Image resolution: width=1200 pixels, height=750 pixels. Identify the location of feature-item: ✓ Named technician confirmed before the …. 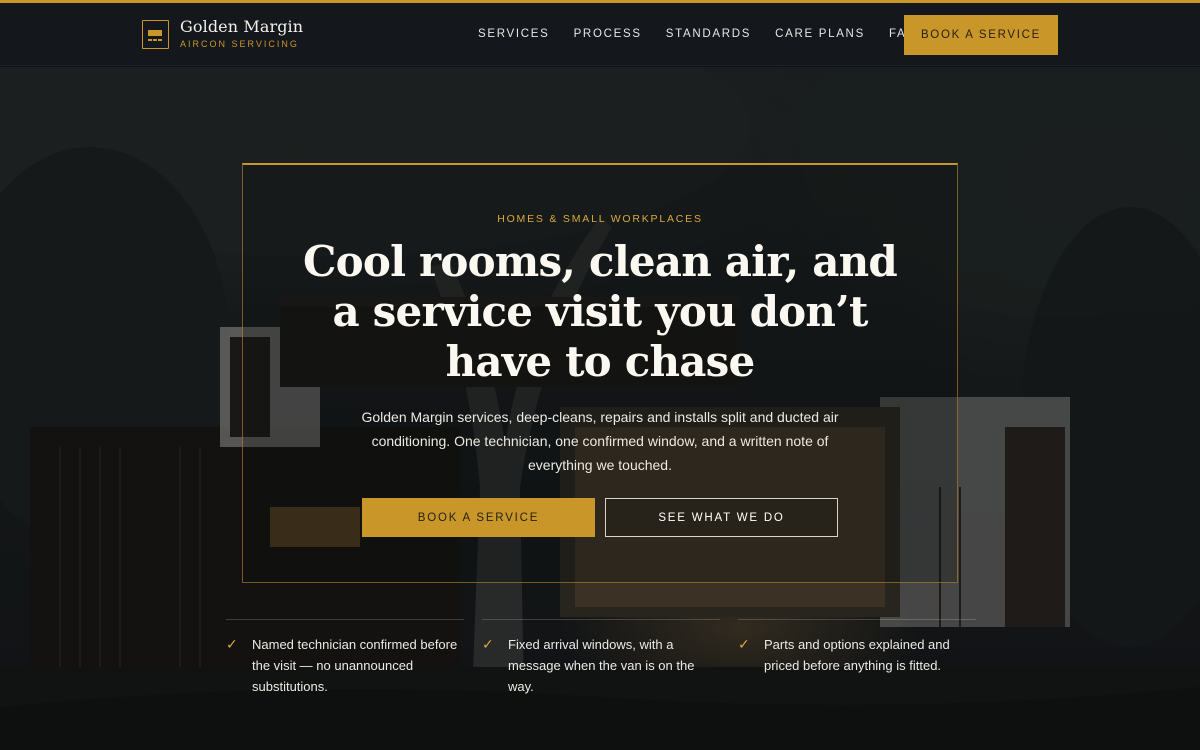
(345, 664).